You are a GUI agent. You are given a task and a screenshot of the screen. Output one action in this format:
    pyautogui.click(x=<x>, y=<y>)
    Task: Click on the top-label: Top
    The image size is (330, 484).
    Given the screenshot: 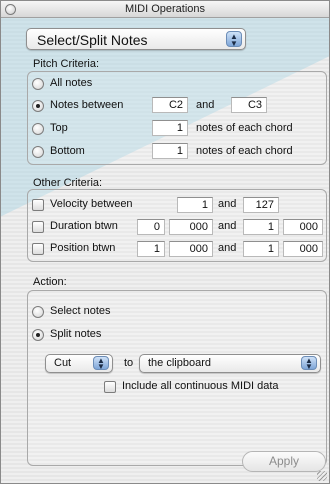 What is the action you would take?
    pyautogui.click(x=59, y=128)
    